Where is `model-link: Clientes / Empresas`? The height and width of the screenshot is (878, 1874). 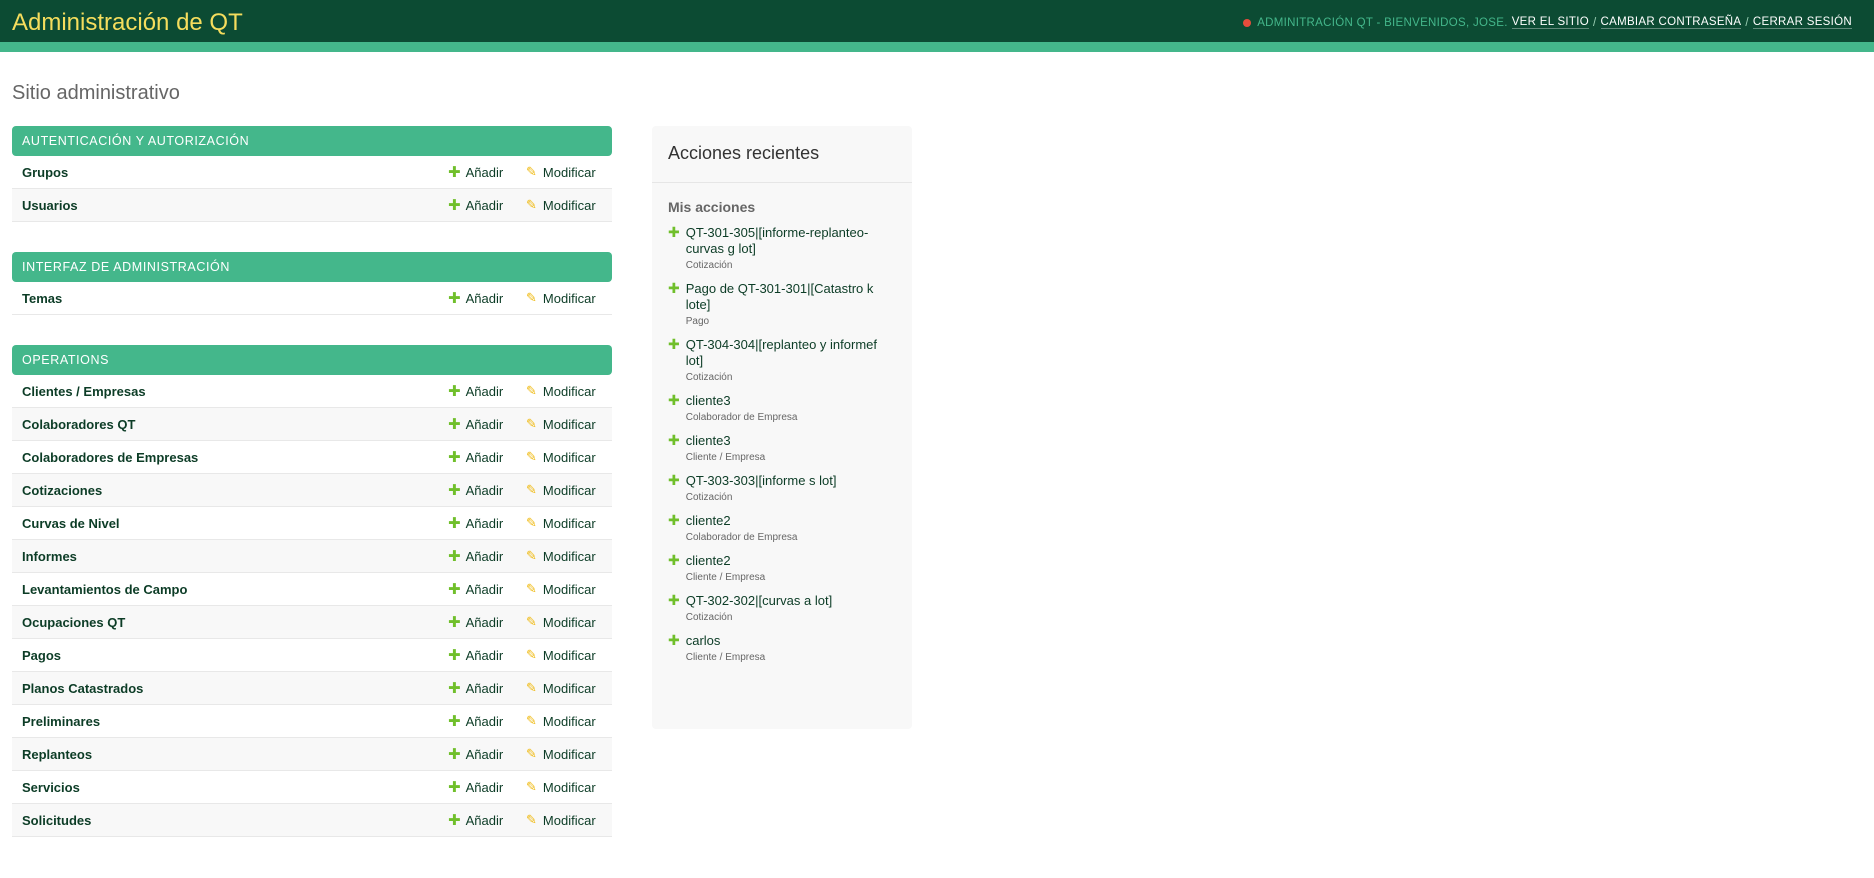
model-link: Clientes / Empresas is located at coordinates (79, 391).